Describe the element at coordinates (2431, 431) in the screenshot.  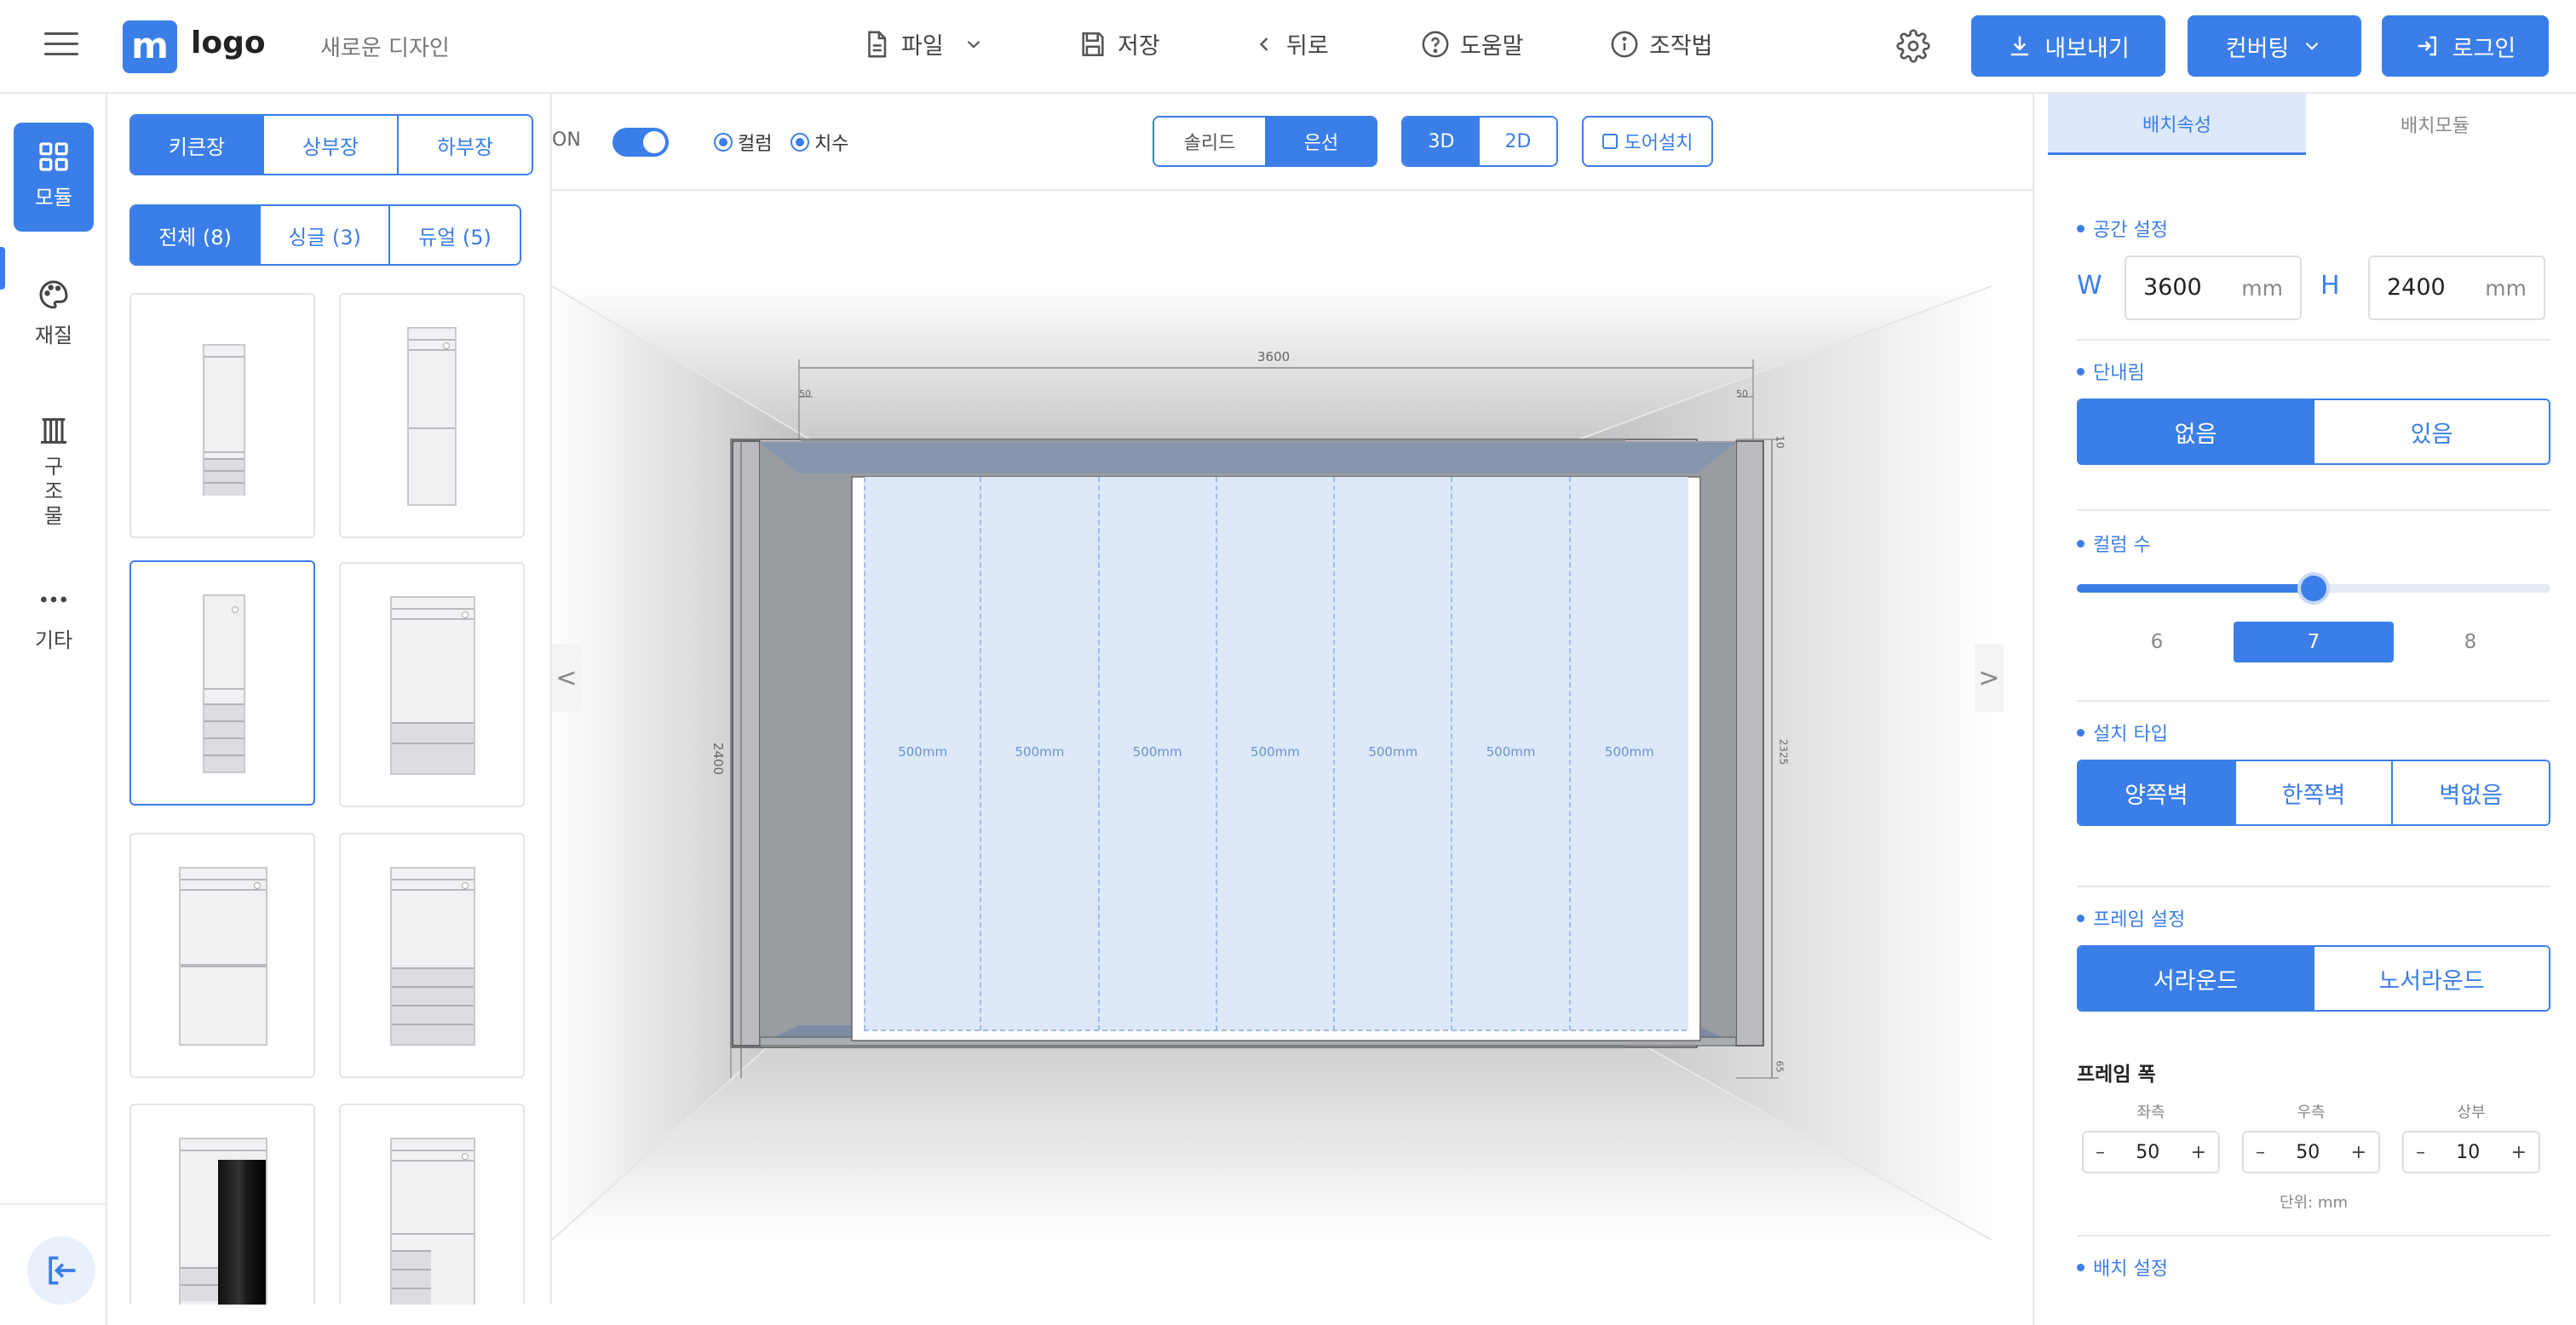
I see `step-down-yes-button: 있음` at that location.